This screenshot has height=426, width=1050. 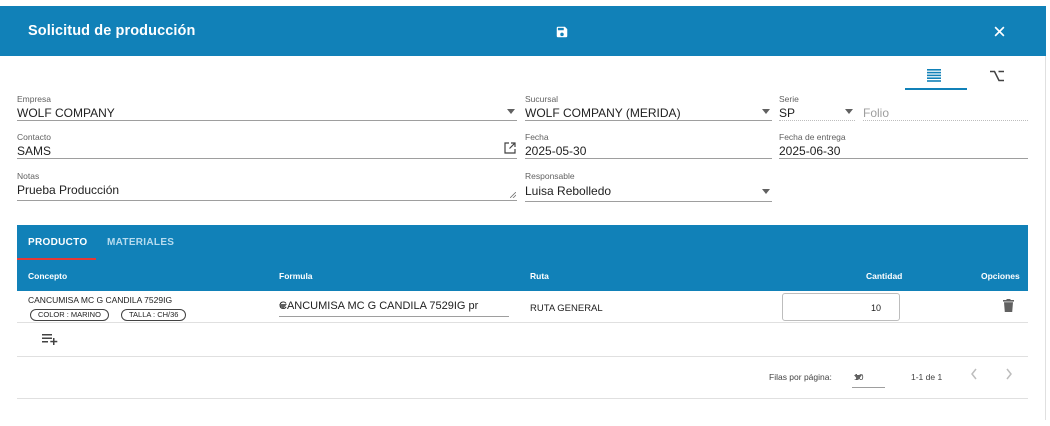 What do you see at coordinates (817, 120) in the screenshot?
I see `serie-underline` at bounding box center [817, 120].